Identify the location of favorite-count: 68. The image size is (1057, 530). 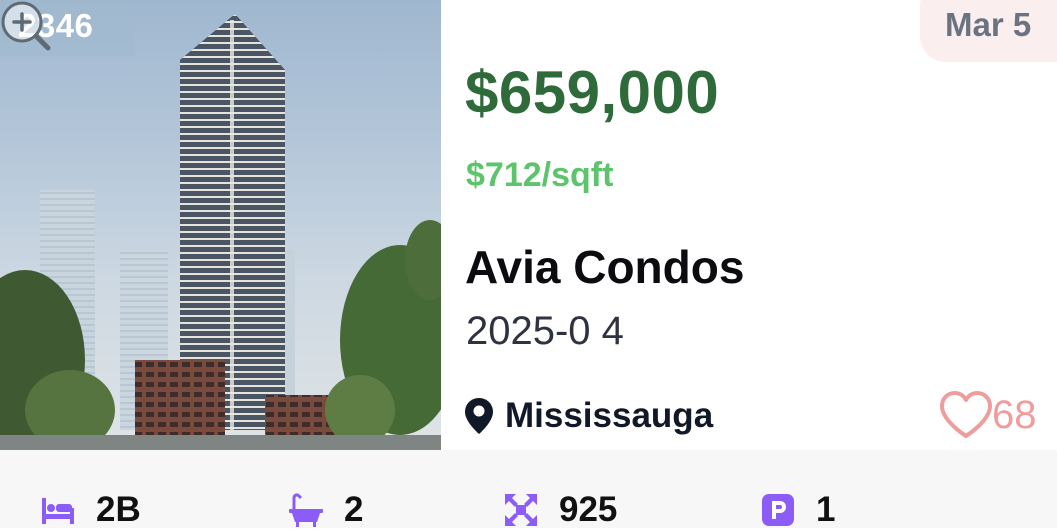
(1014, 414).